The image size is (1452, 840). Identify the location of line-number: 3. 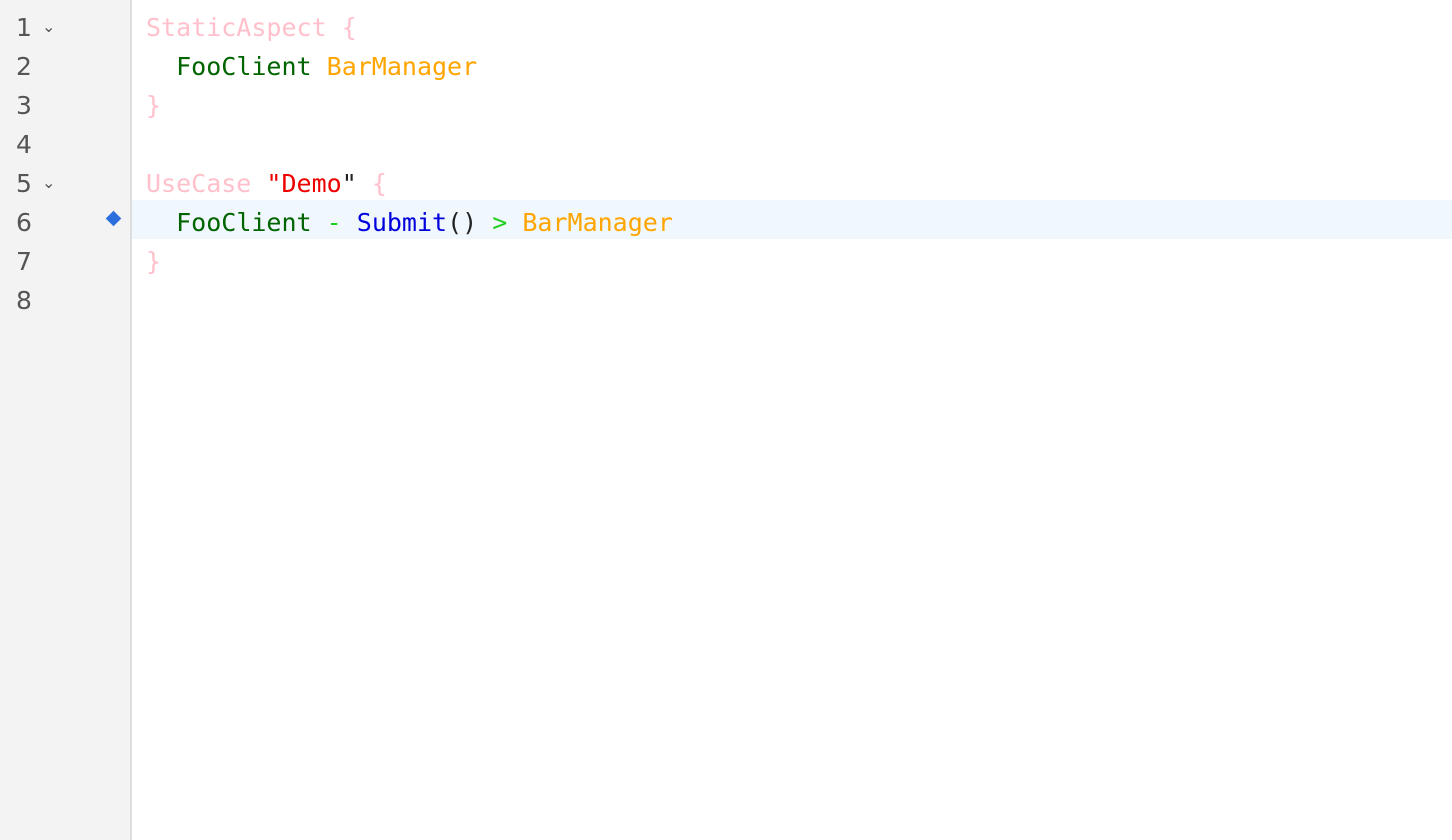
(24, 105).